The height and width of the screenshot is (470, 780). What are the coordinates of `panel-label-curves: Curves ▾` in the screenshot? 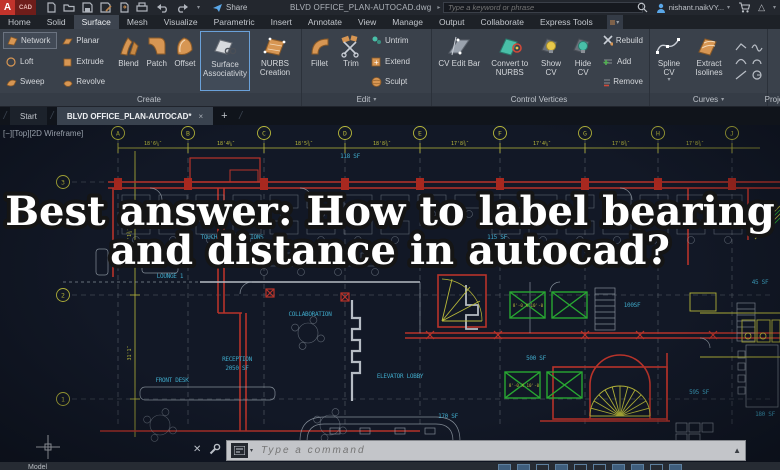 It's located at (708, 99).